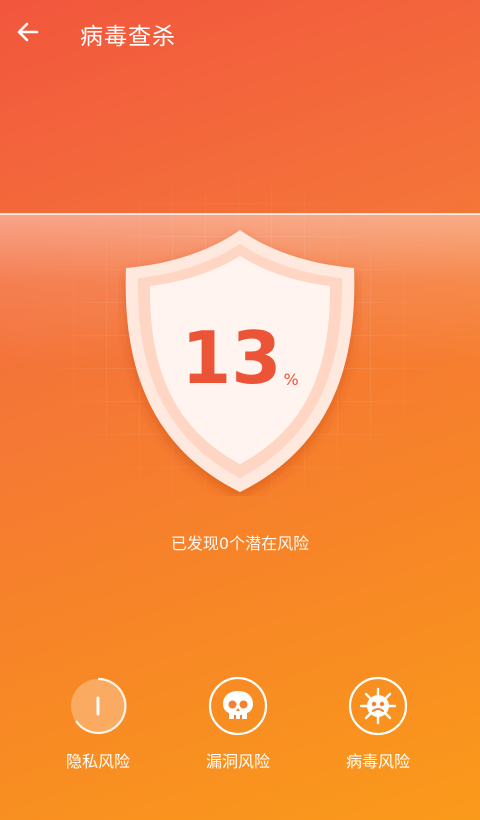  What do you see at coordinates (97, 761) in the screenshot?
I see `risk-label-privacy: 隐私风险` at bounding box center [97, 761].